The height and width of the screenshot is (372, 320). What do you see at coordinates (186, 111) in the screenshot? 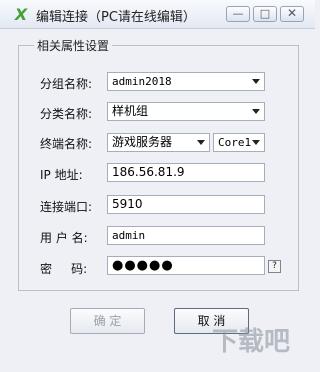
I see `category-name-select: 样机组` at bounding box center [186, 111].